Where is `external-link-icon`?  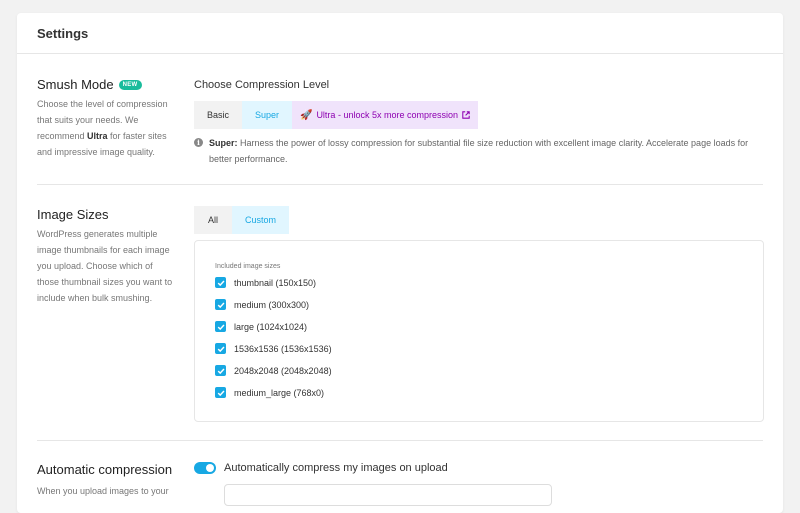
external-link-icon is located at coordinates (466, 115).